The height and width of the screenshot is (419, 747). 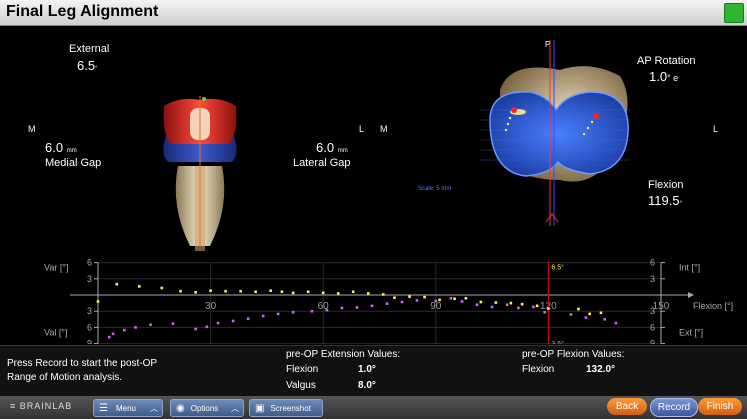 I want to click on ext-values-header: pre-OP Extension Values:, so click(x=343, y=354).